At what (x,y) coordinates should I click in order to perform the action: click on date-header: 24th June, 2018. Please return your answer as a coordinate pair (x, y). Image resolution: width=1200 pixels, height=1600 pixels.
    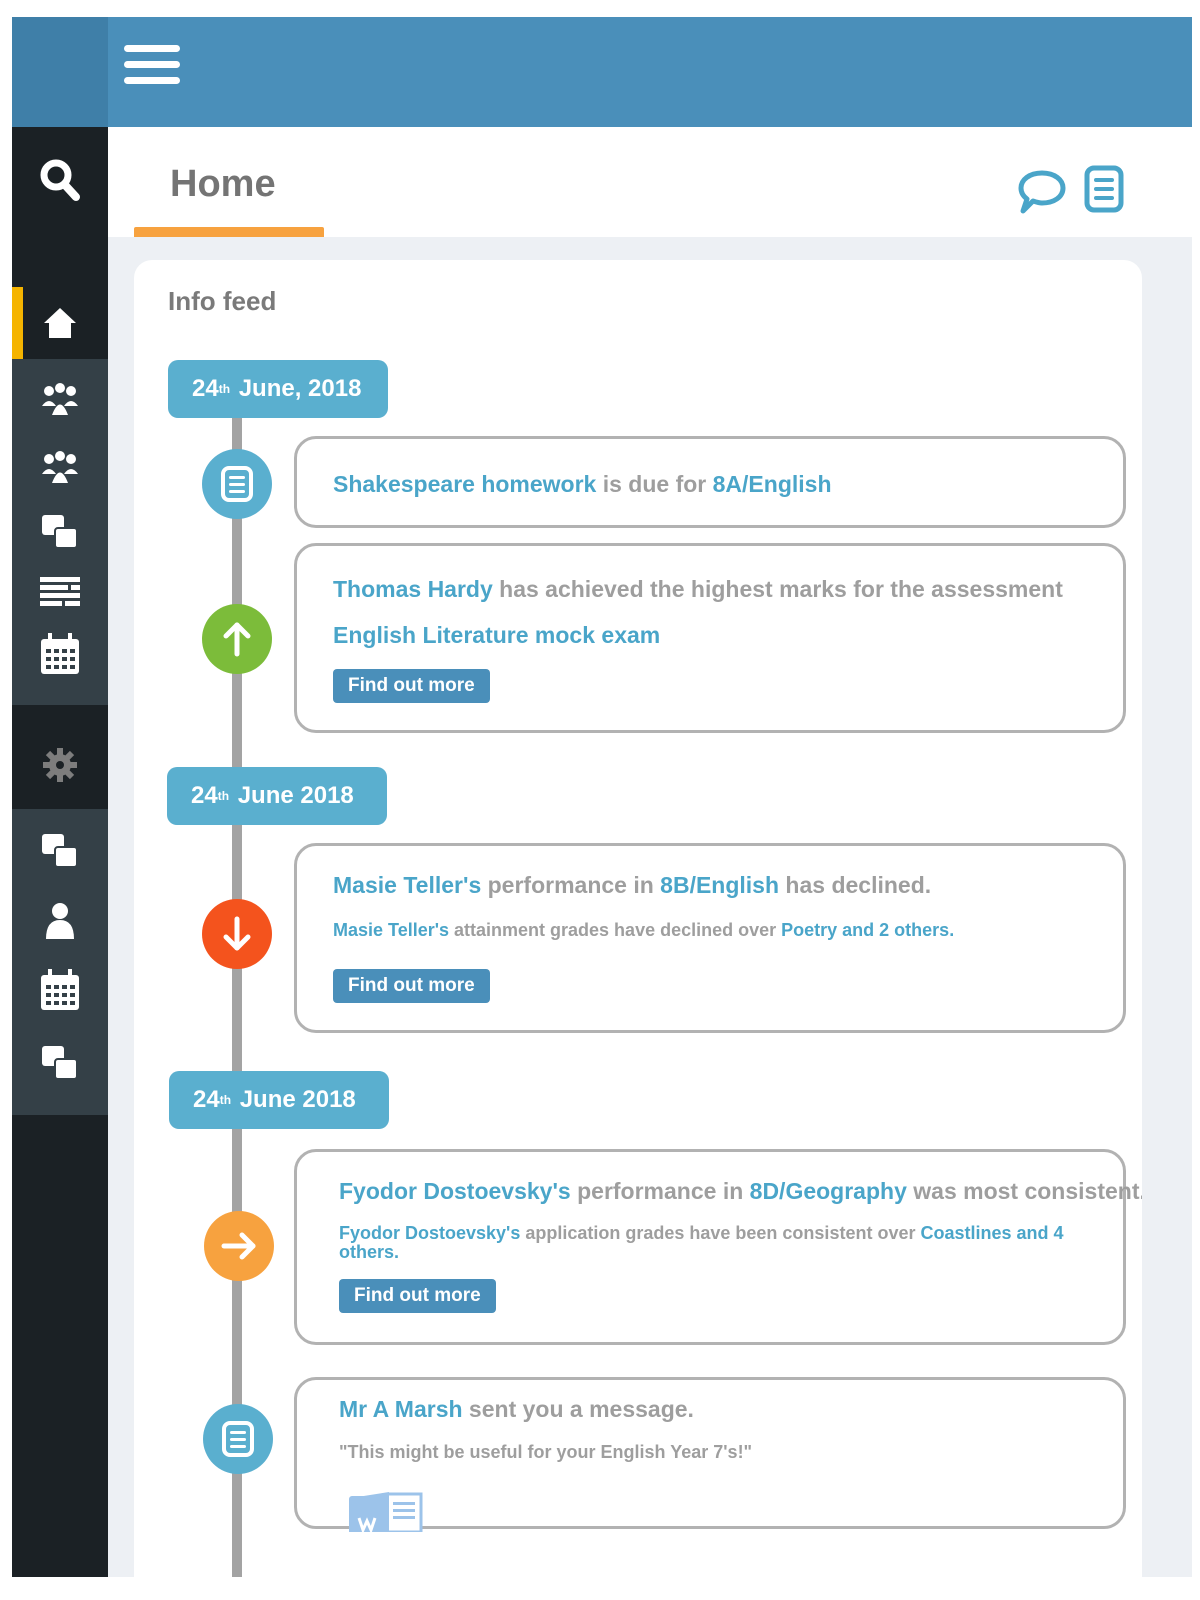
    Looking at the image, I should click on (278, 389).